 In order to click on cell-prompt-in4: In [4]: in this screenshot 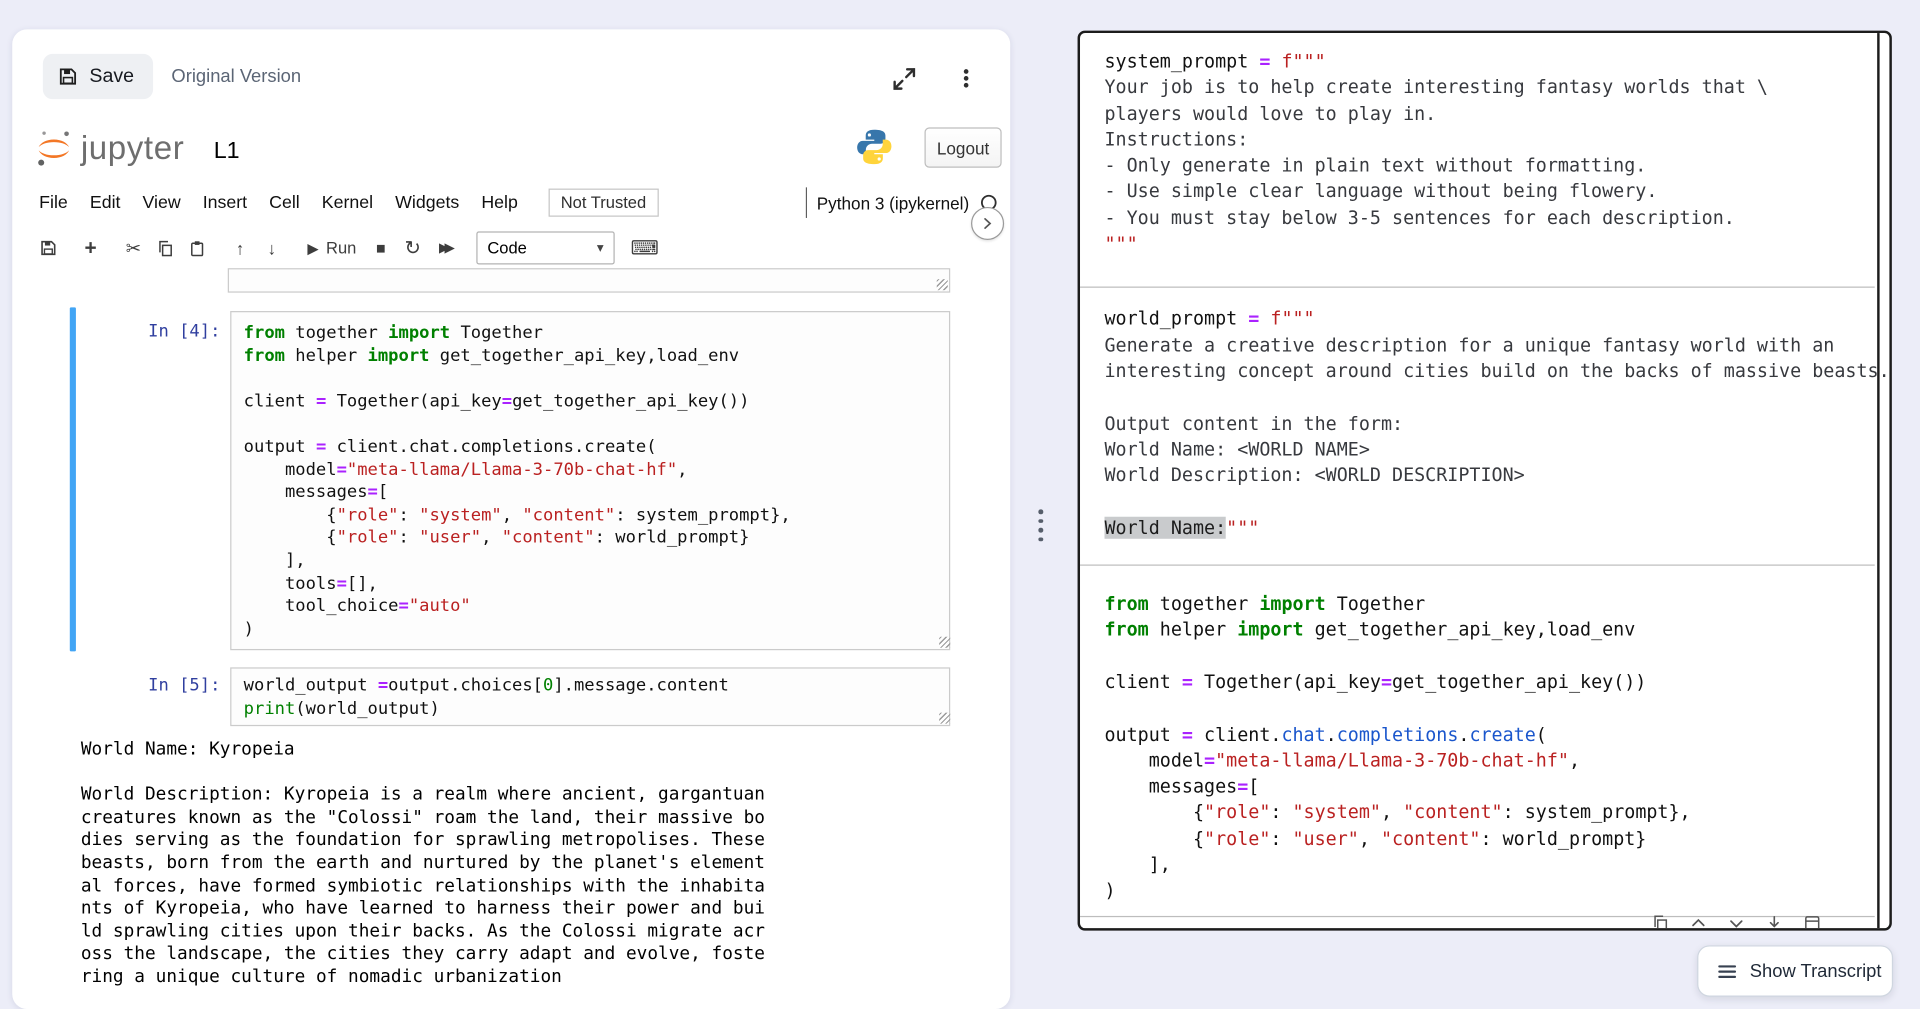, I will do `click(184, 332)`.